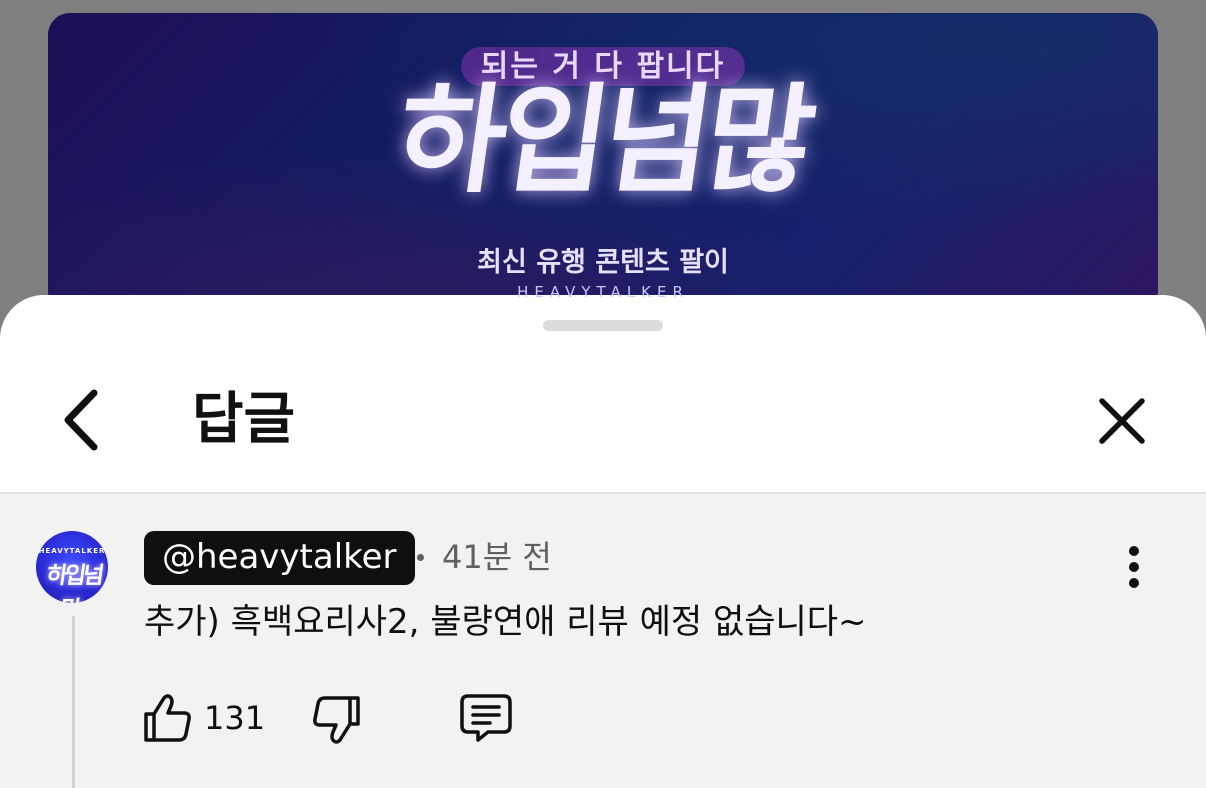 This screenshot has width=1206, height=788. I want to click on like-button, so click(168, 718).